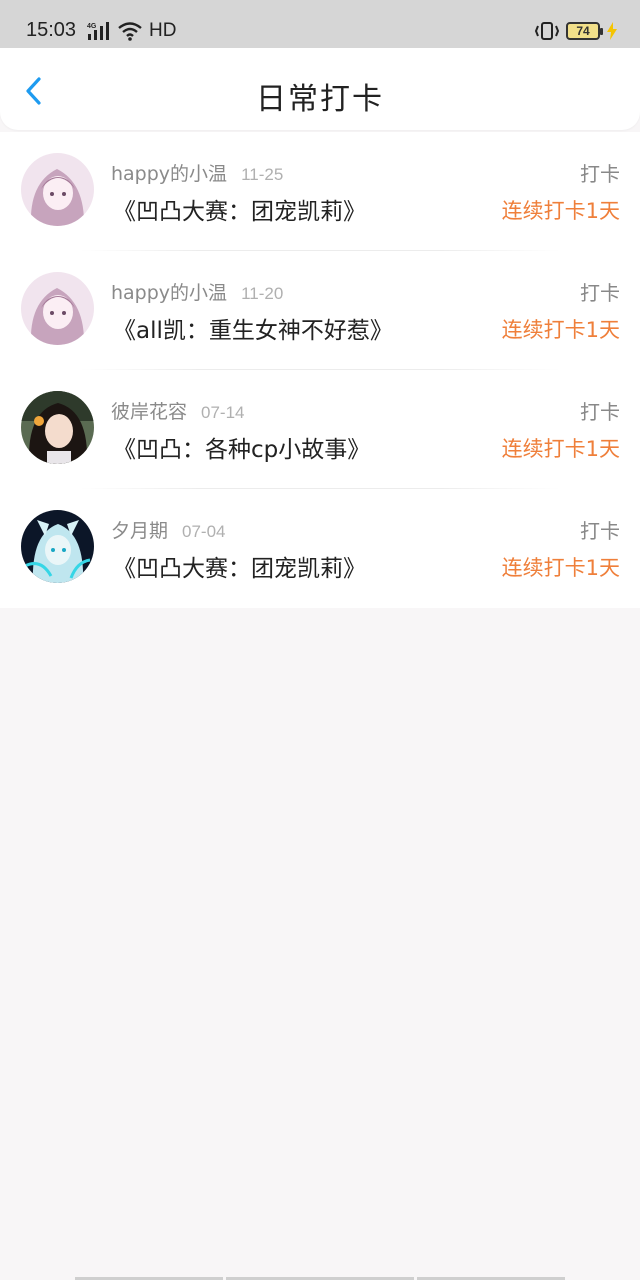 This screenshot has width=640, height=1280. Describe the element at coordinates (92, 26) in the screenshot. I see `svg-text: 4G` at that location.